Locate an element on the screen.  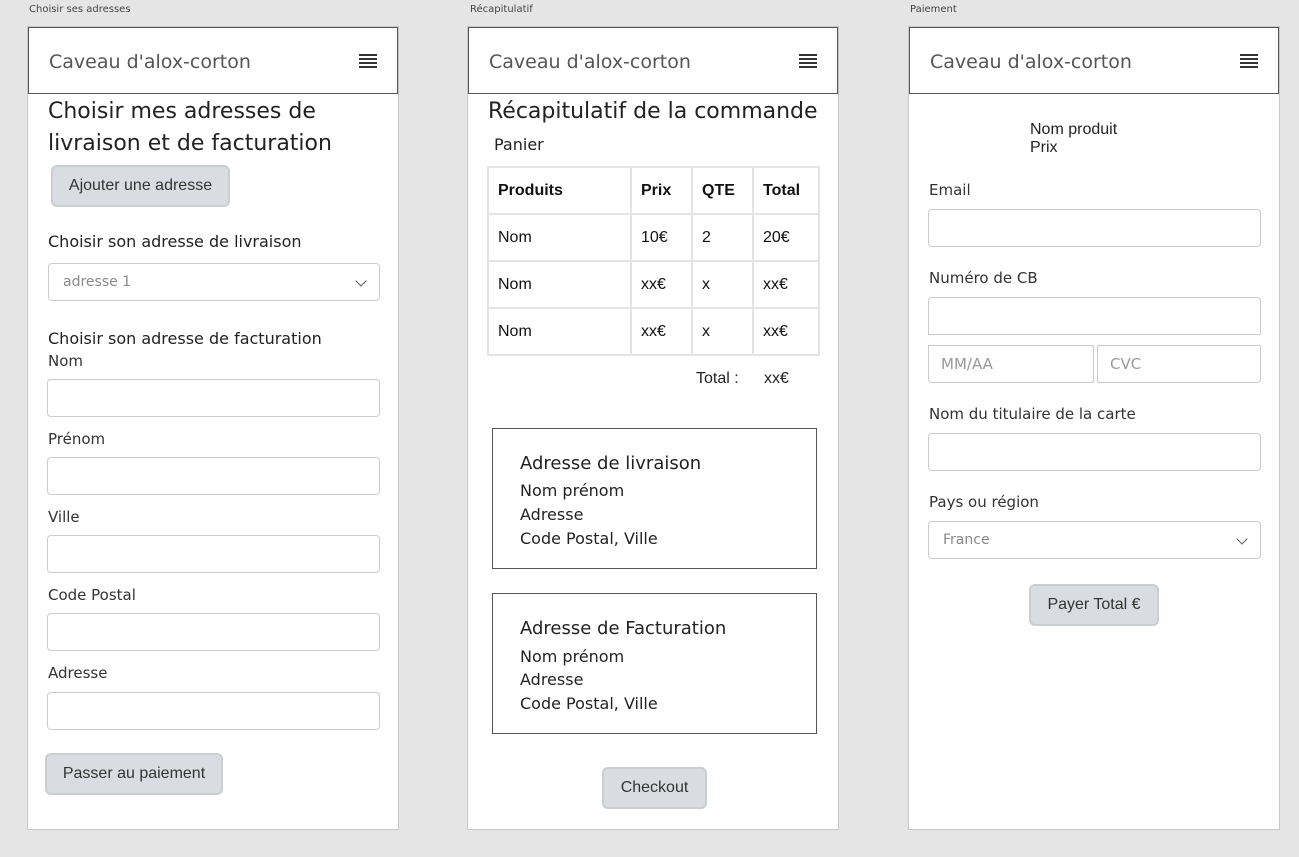
code-postal-label: Code Postal is located at coordinates (92, 595).